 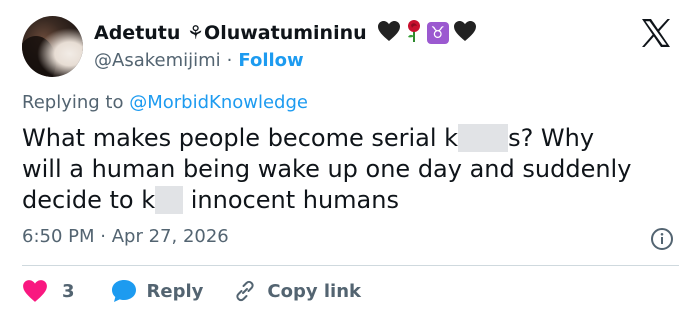 I want to click on like-count: 3, so click(x=68, y=291).